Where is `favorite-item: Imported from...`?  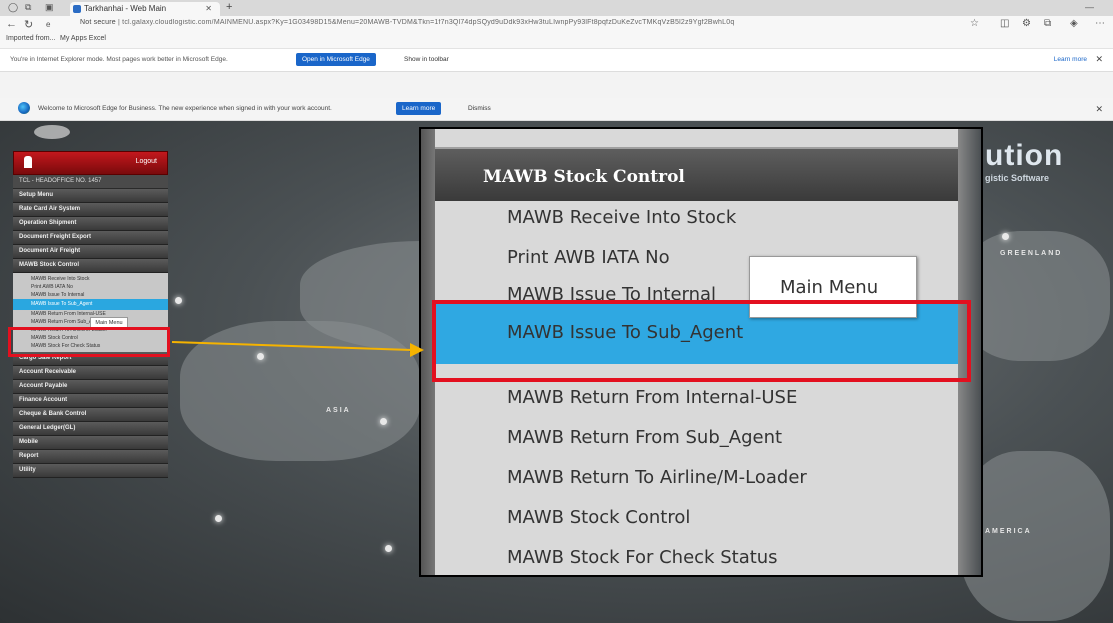
favorite-item: Imported from... is located at coordinates (30, 38).